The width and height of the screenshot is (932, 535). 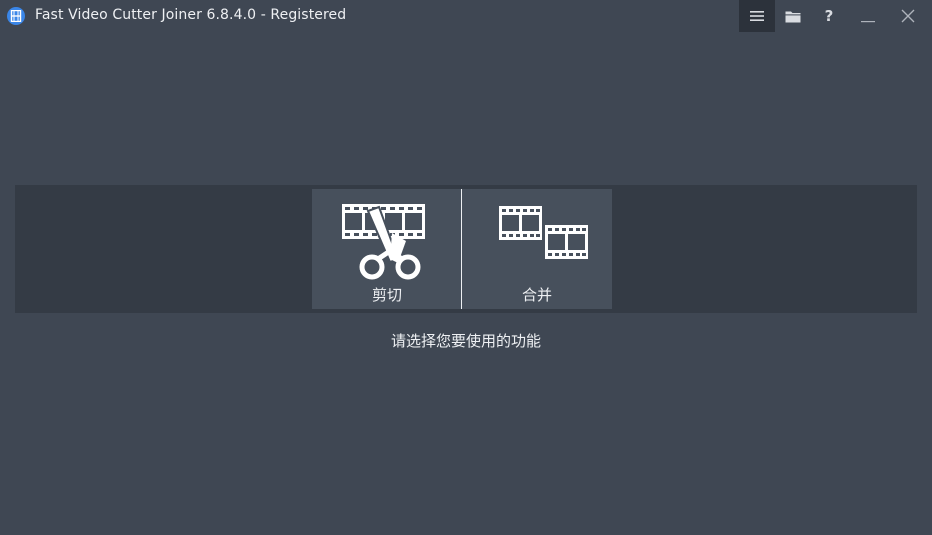 What do you see at coordinates (386, 295) in the screenshot?
I see `cut-label: 剪切` at bounding box center [386, 295].